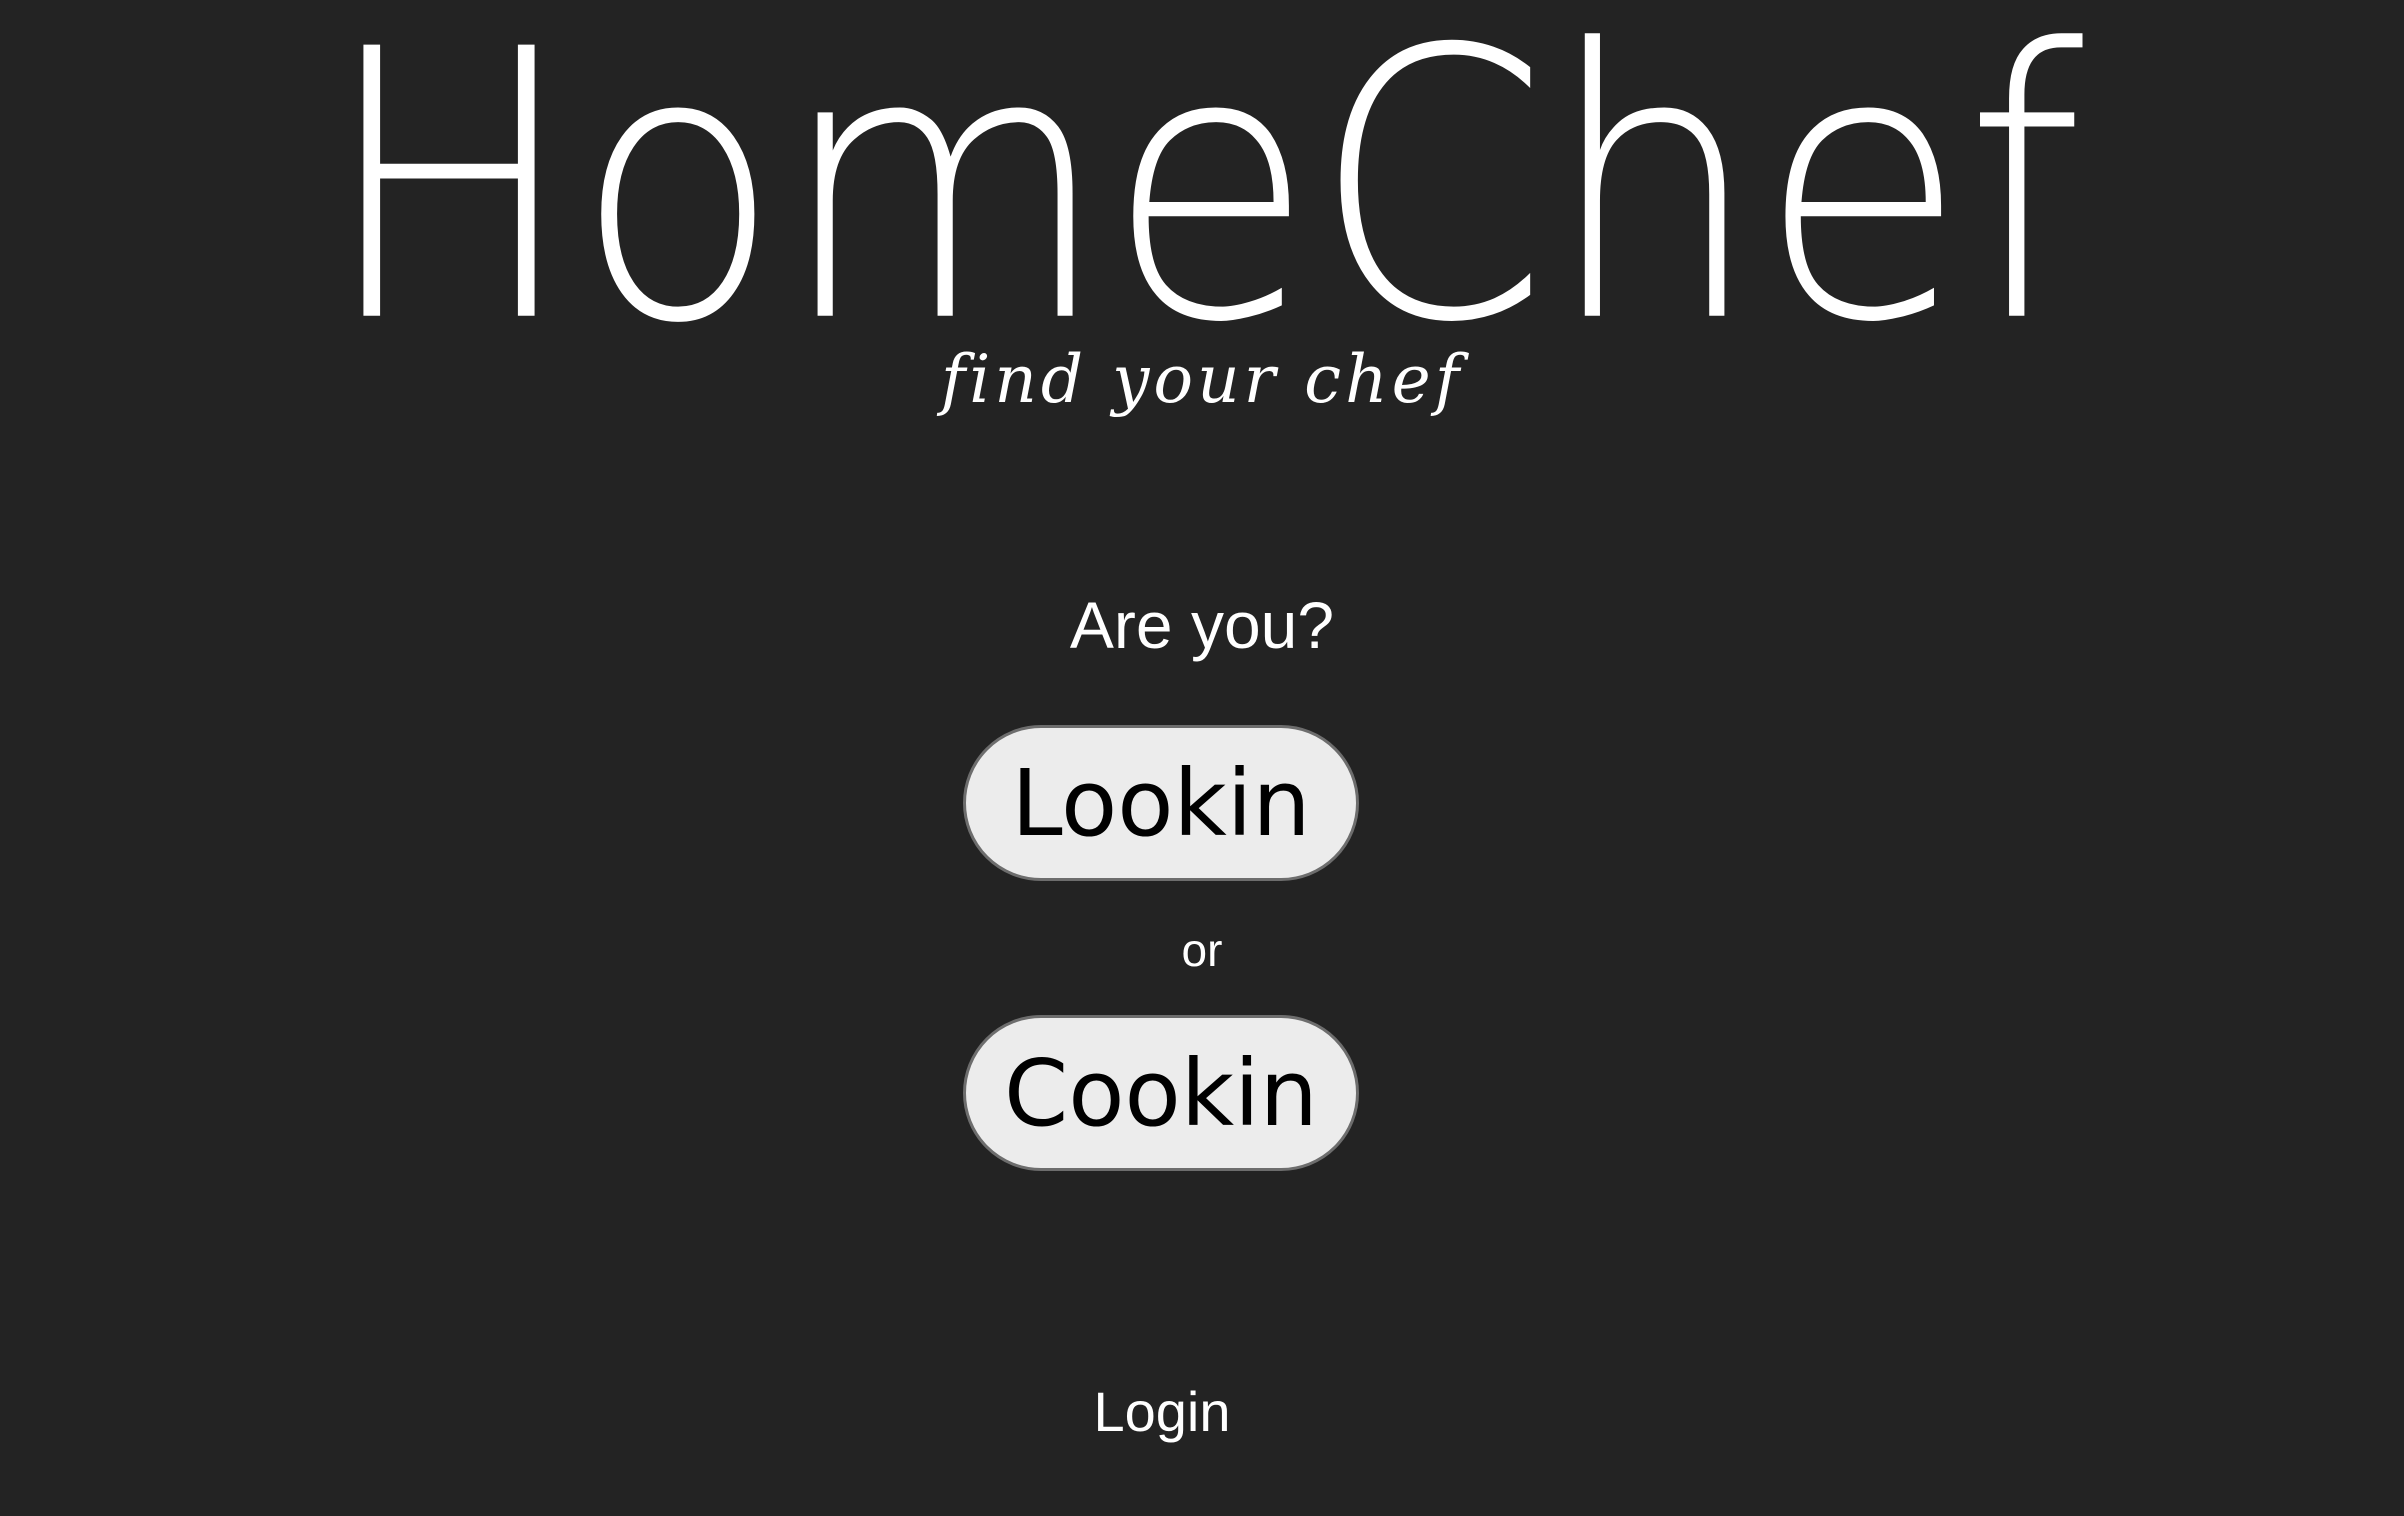 The width and height of the screenshot is (2404, 1516). I want to click on or-separator: or, so click(1202, 950).